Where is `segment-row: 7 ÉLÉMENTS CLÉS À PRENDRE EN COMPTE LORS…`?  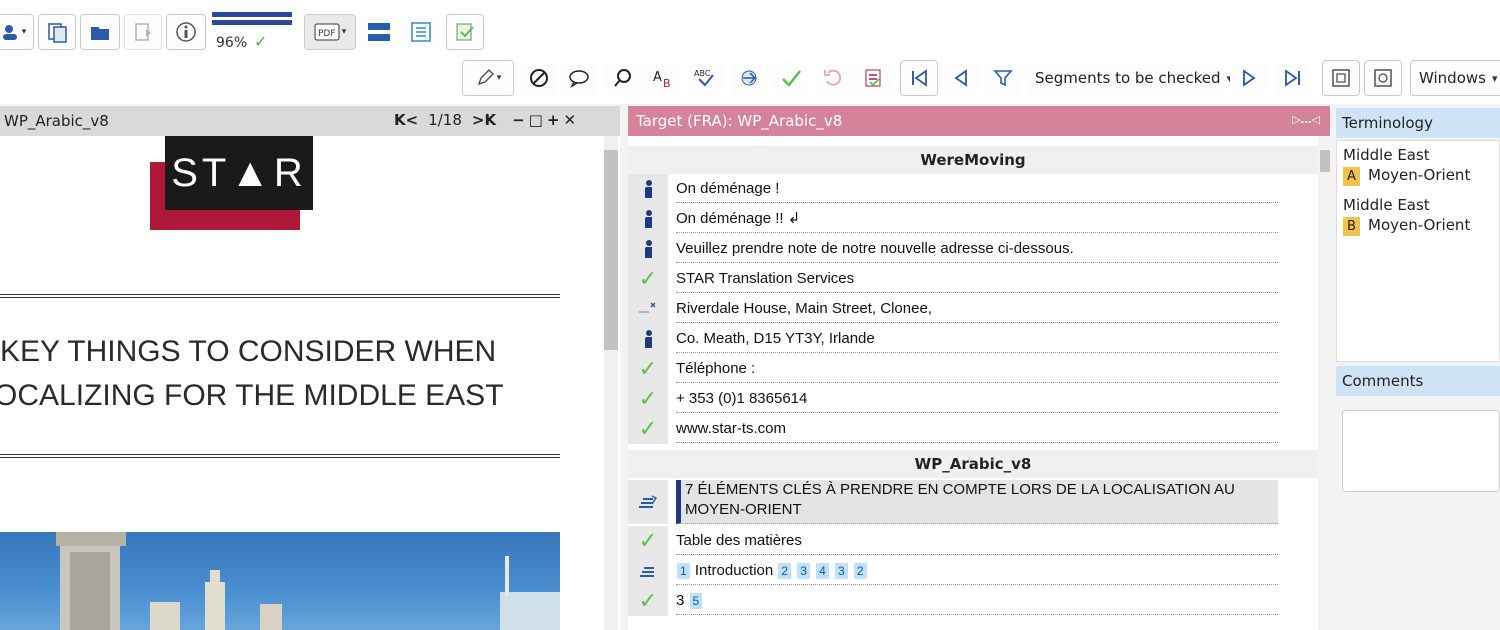
segment-row: 7 ÉLÉMENTS CLÉS À PRENDRE EN COMPTE LORS… is located at coordinates (973, 502).